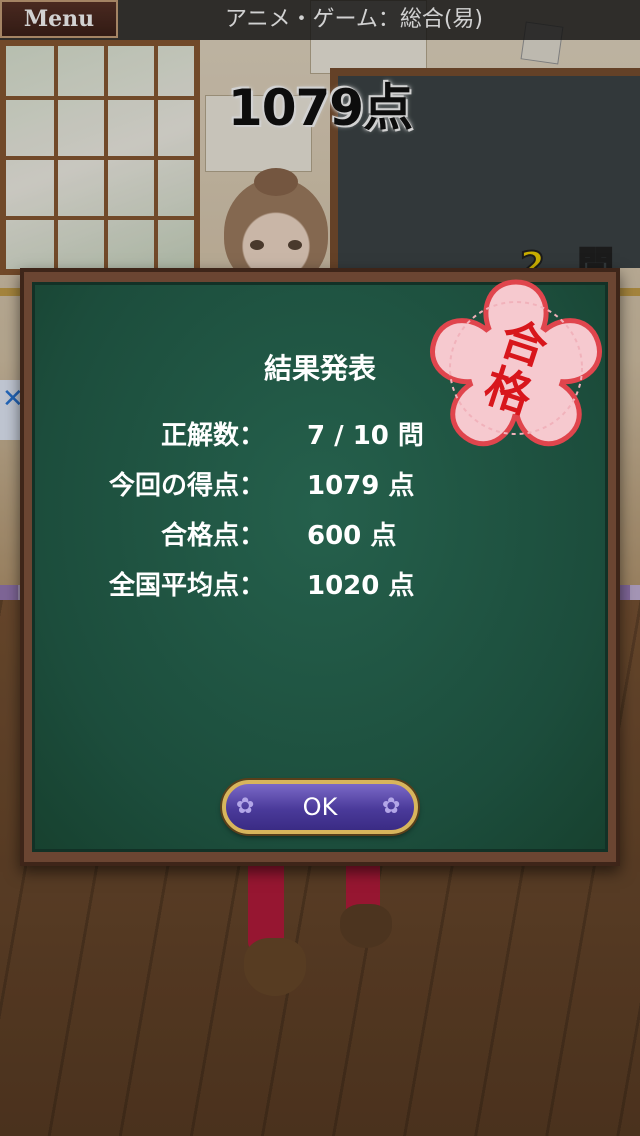  What do you see at coordinates (186, 586) in the screenshot?
I see `national-average-label: 全国平均点：` at bounding box center [186, 586].